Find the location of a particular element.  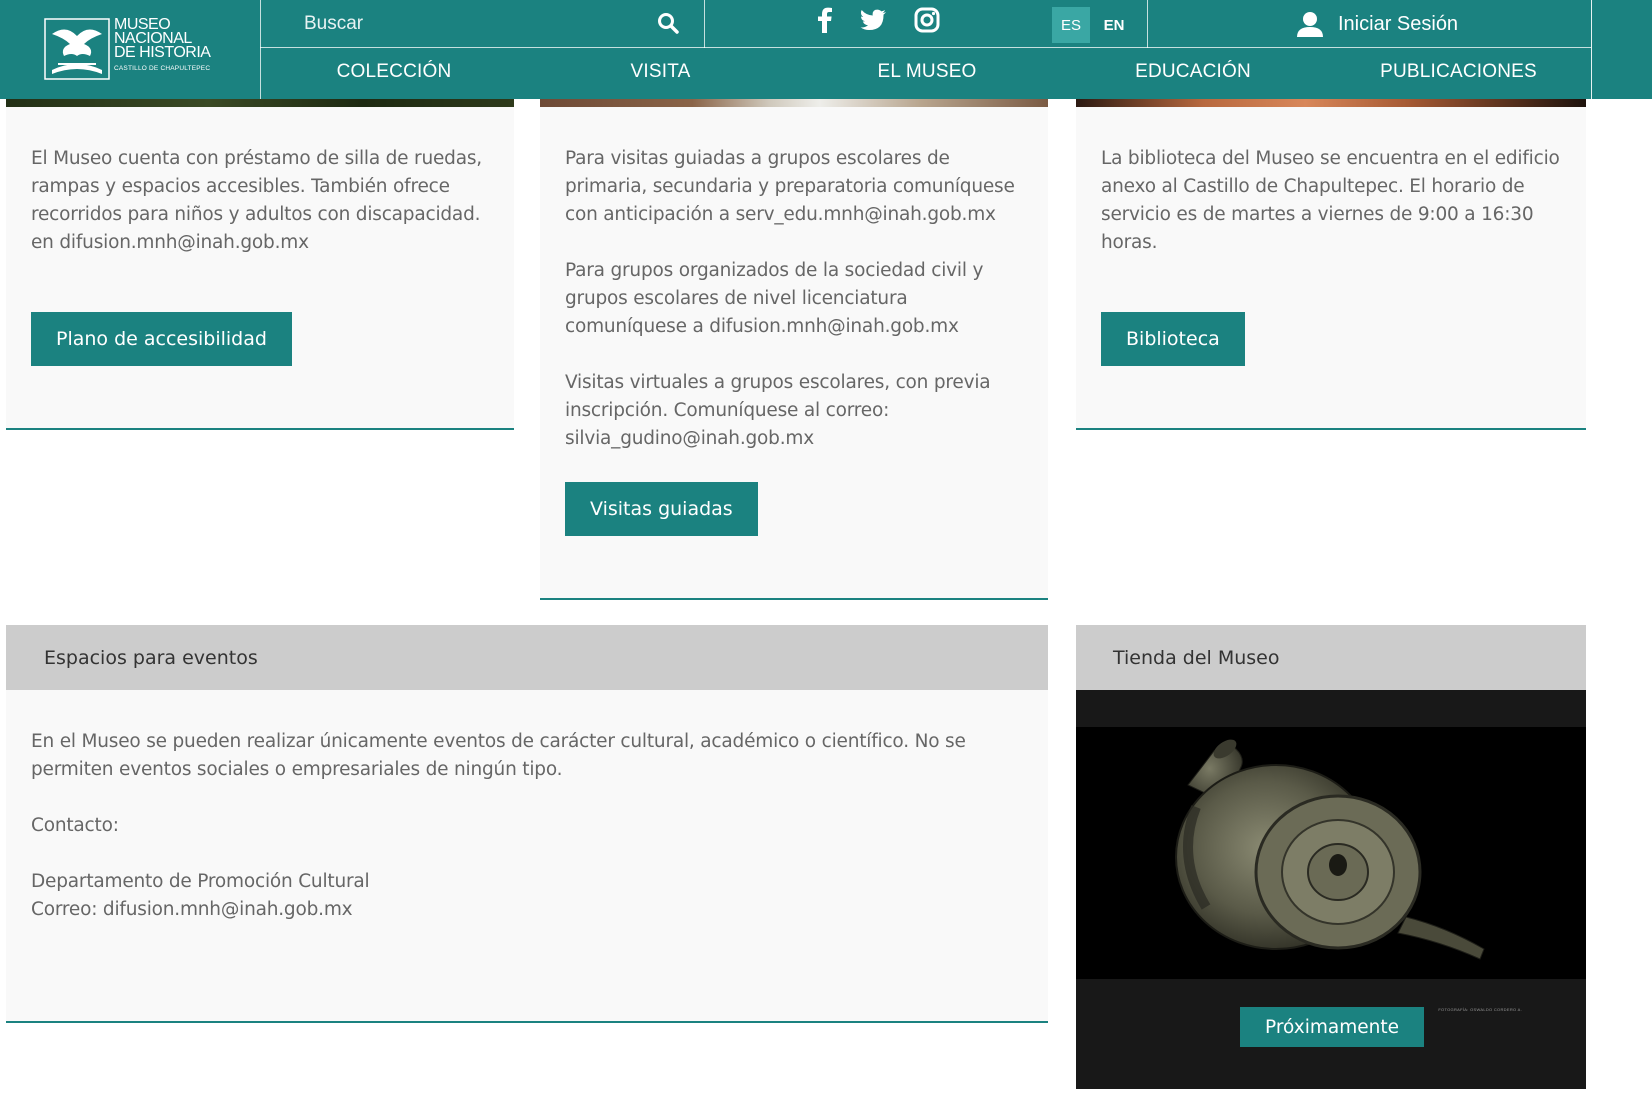

coming-soon-button: Próximamente is located at coordinates (1332, 1027).